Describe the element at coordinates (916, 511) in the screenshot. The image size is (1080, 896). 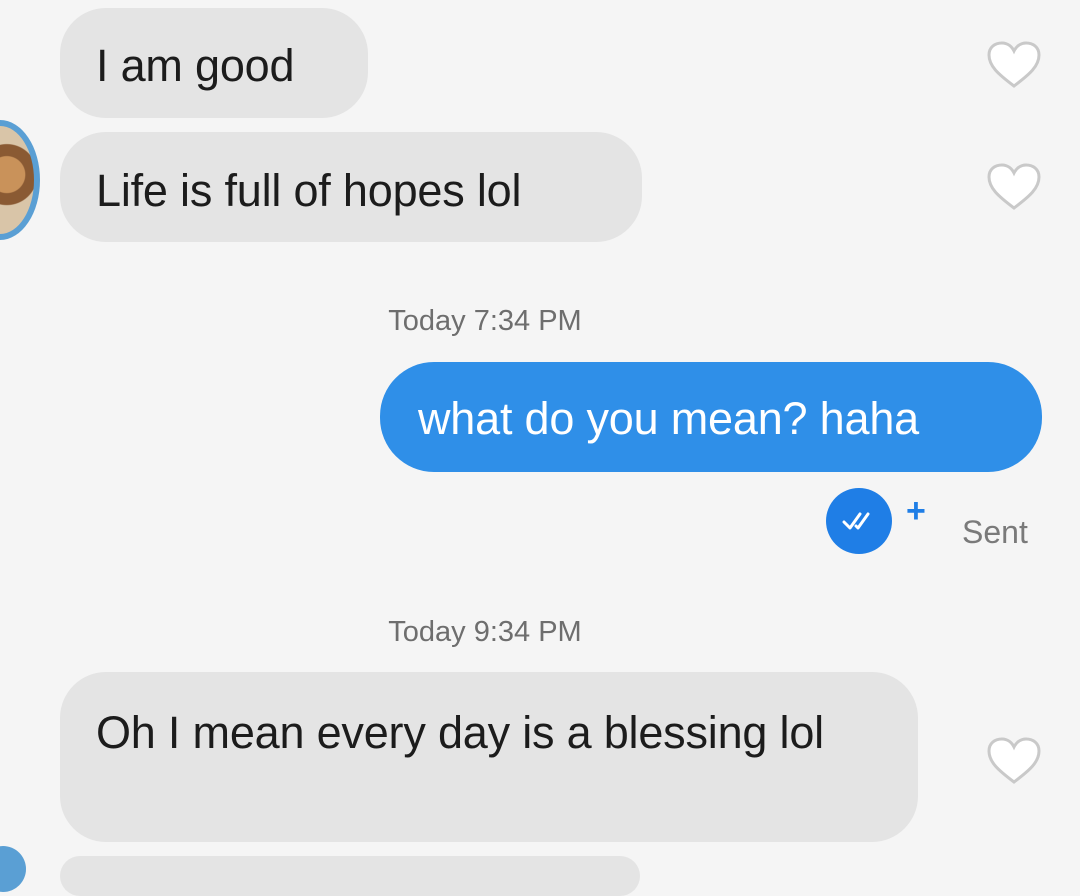
I see `add-reaction-plus: +` at that location.